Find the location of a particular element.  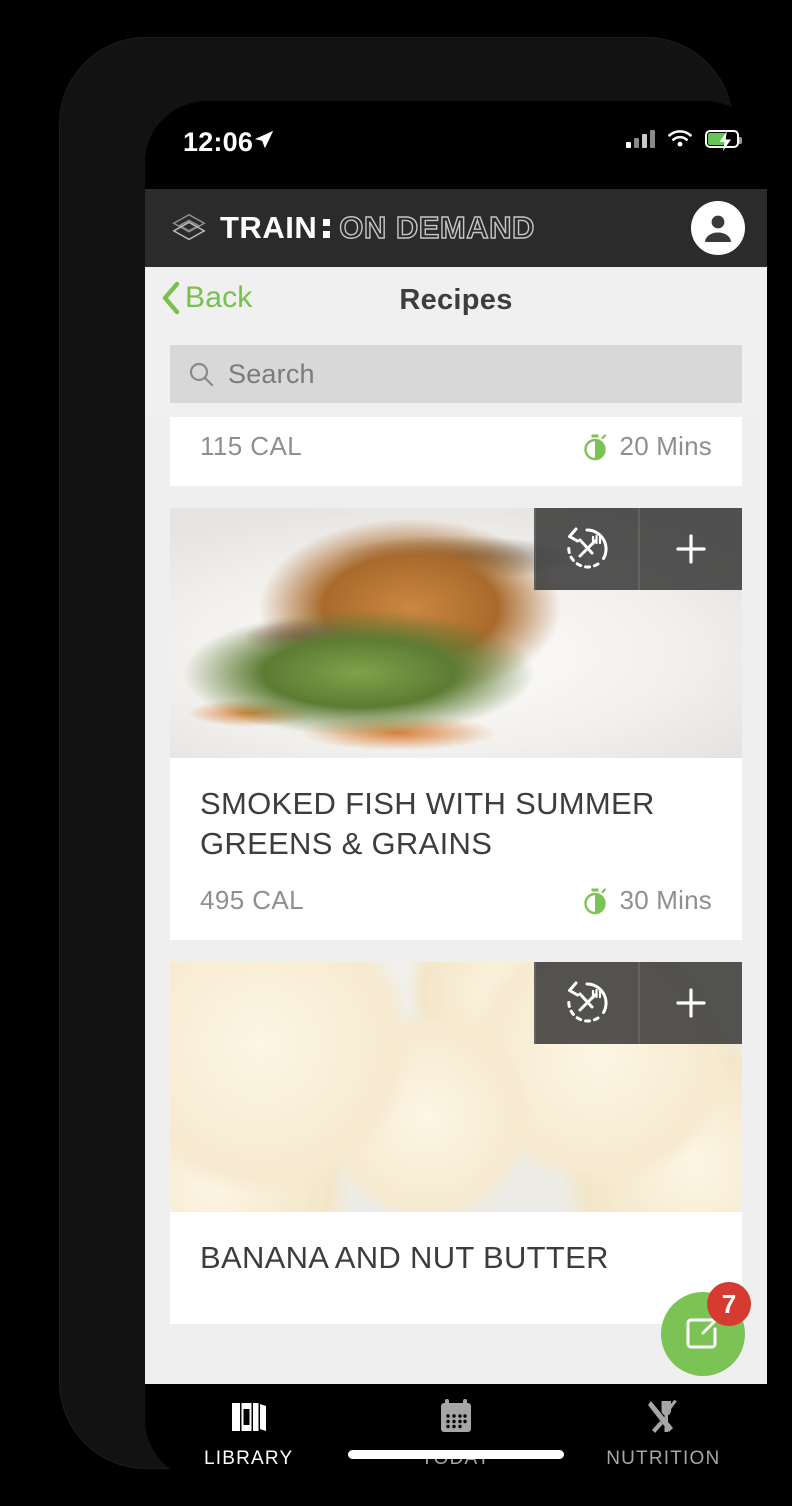

user-avatar-icon is located at coordinates (718, 228).